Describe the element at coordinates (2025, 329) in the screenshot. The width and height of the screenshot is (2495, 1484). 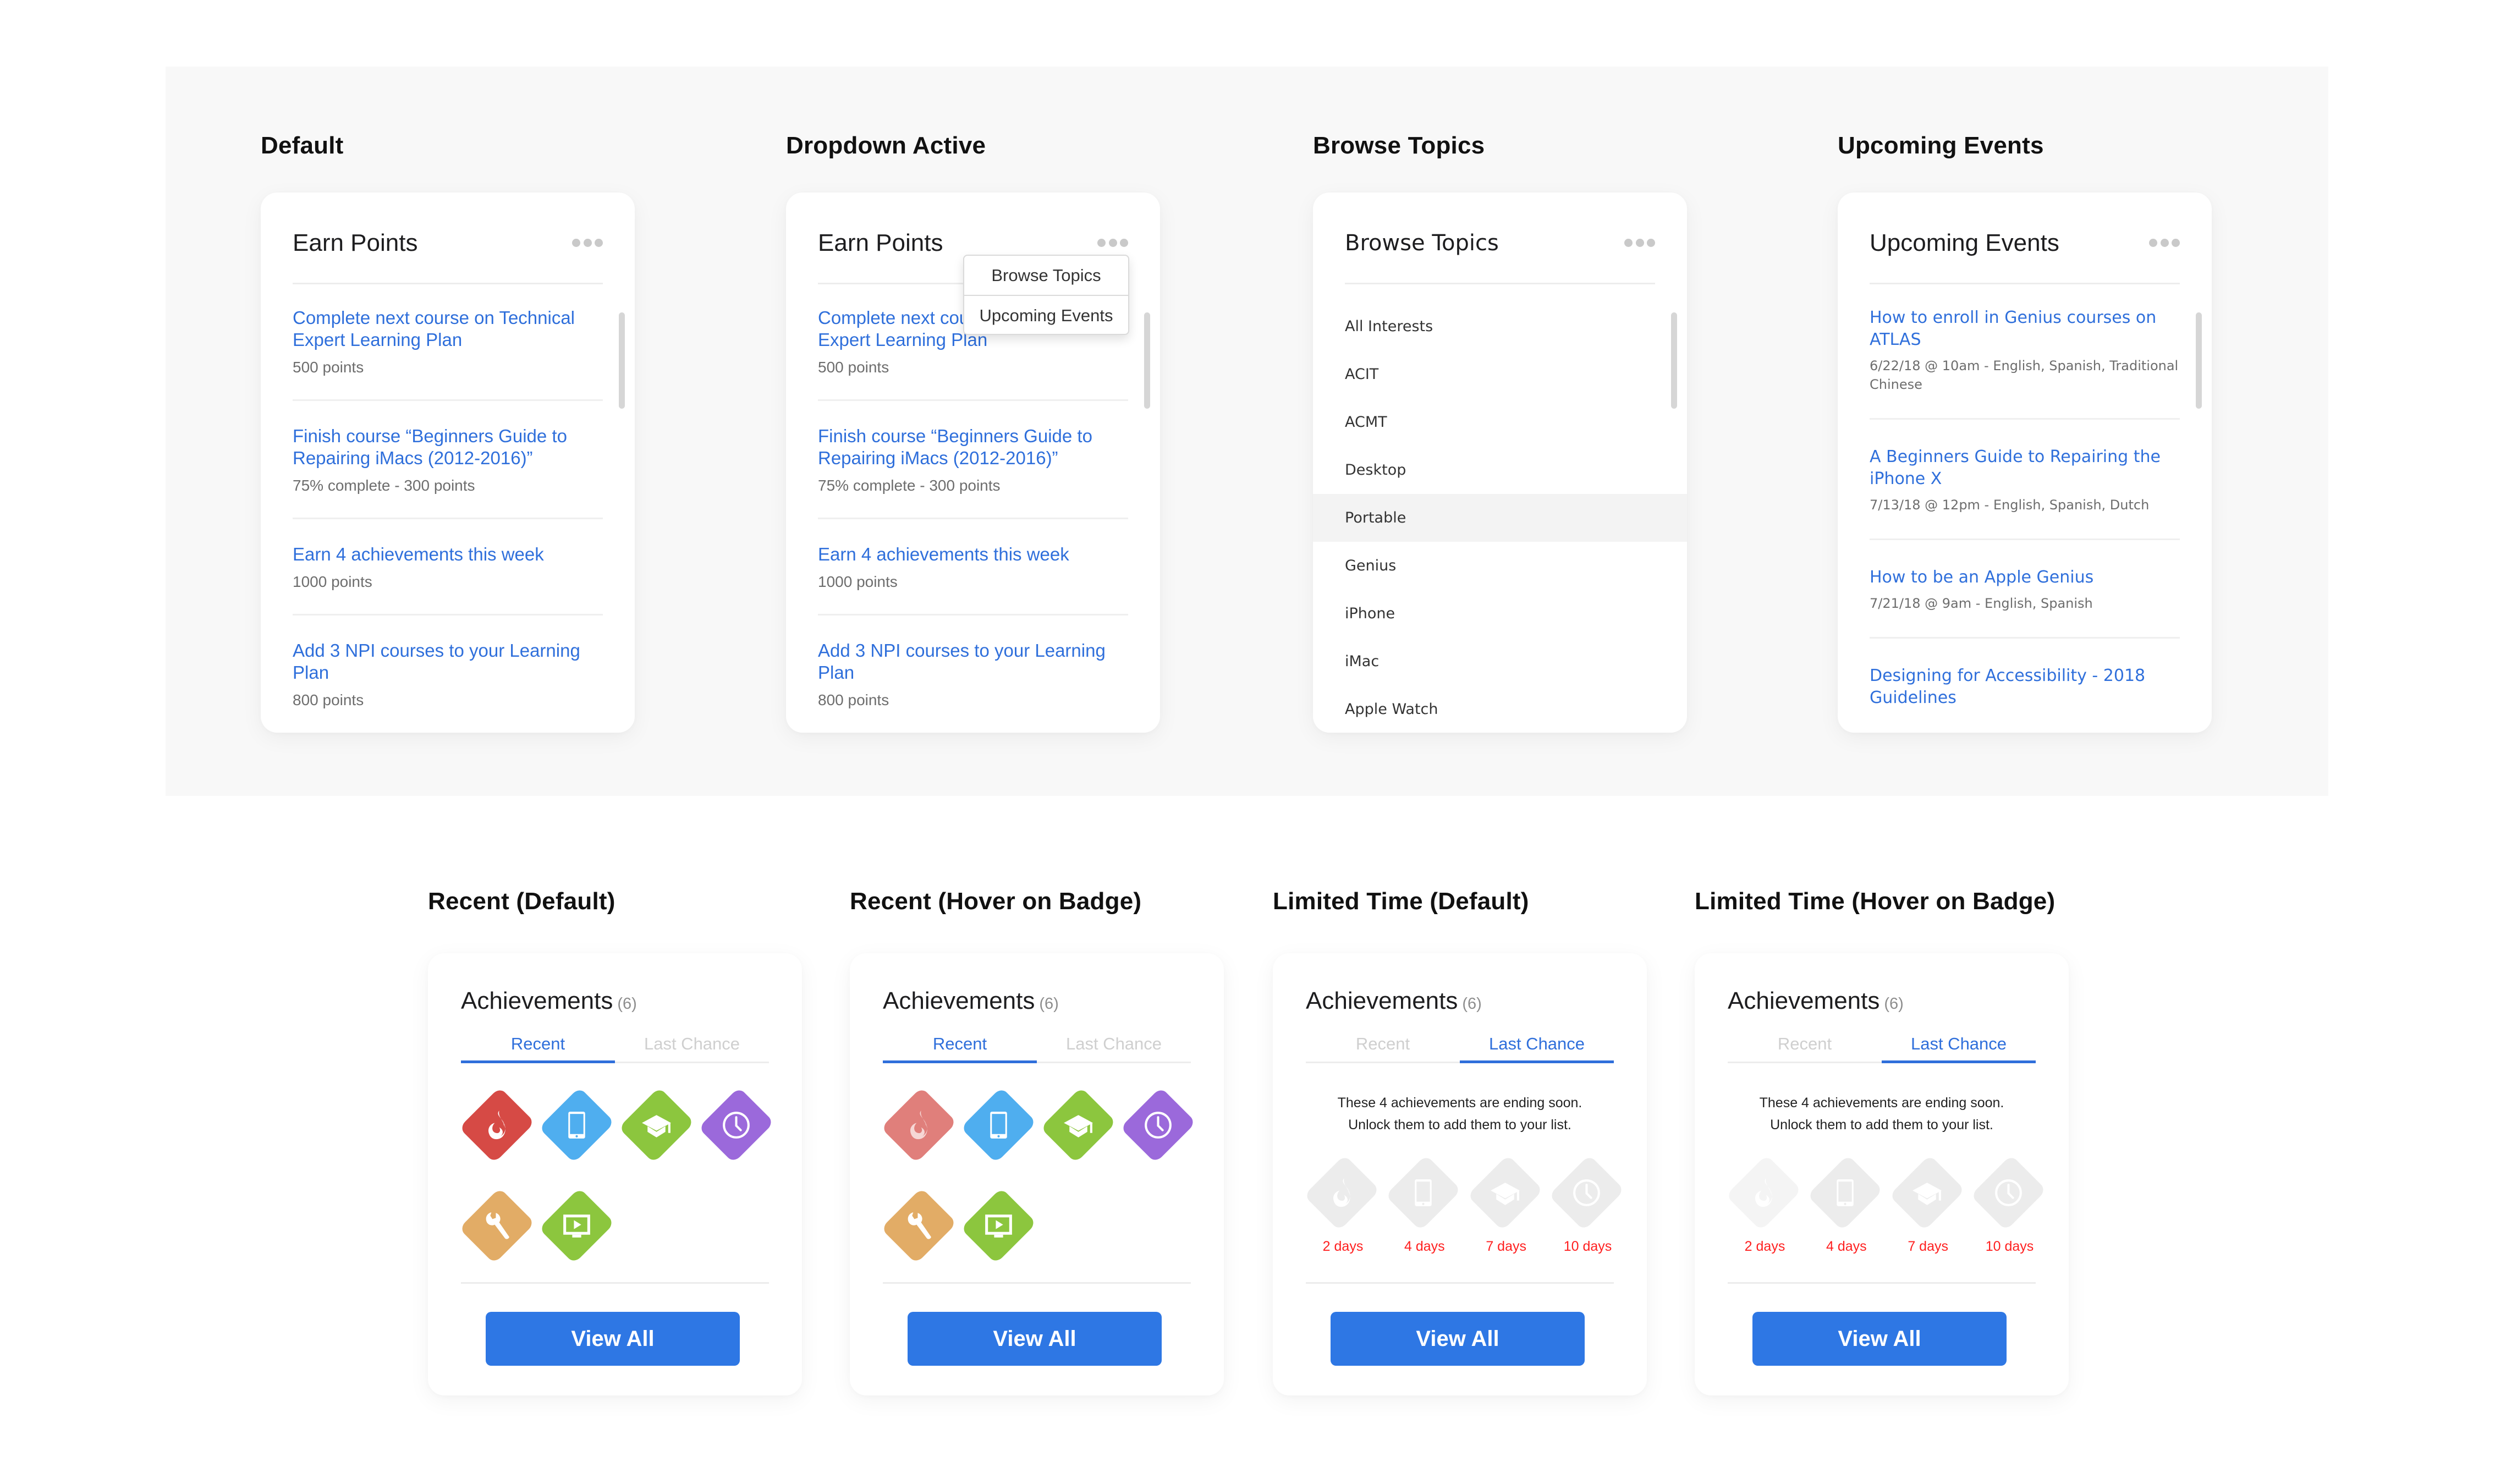
I see `event-link: How to enroll in Genius courses on ATLAS` at that location.